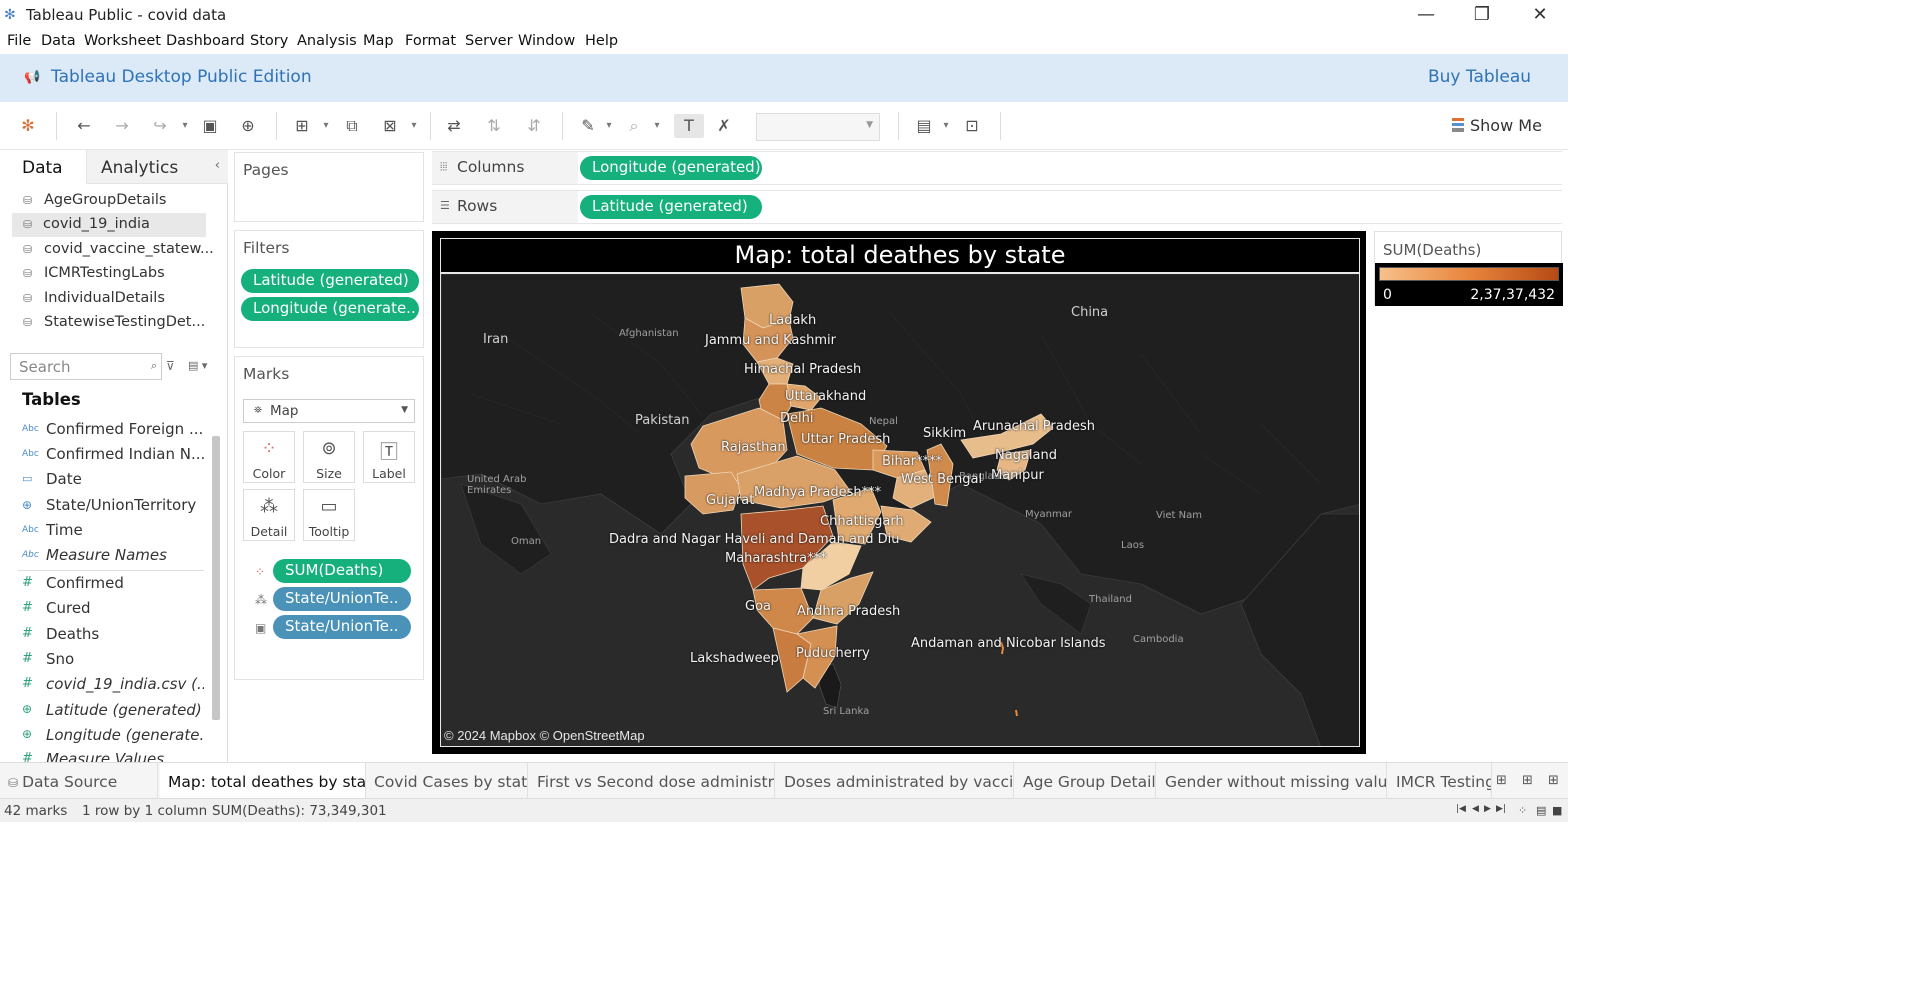 Image resolution: width=1918 pixels, height=1006 pixels. Describe the element at coordinates (329, 515) in the screenshot. I see `tooltip-button: ▭ Tooltip` at that location.